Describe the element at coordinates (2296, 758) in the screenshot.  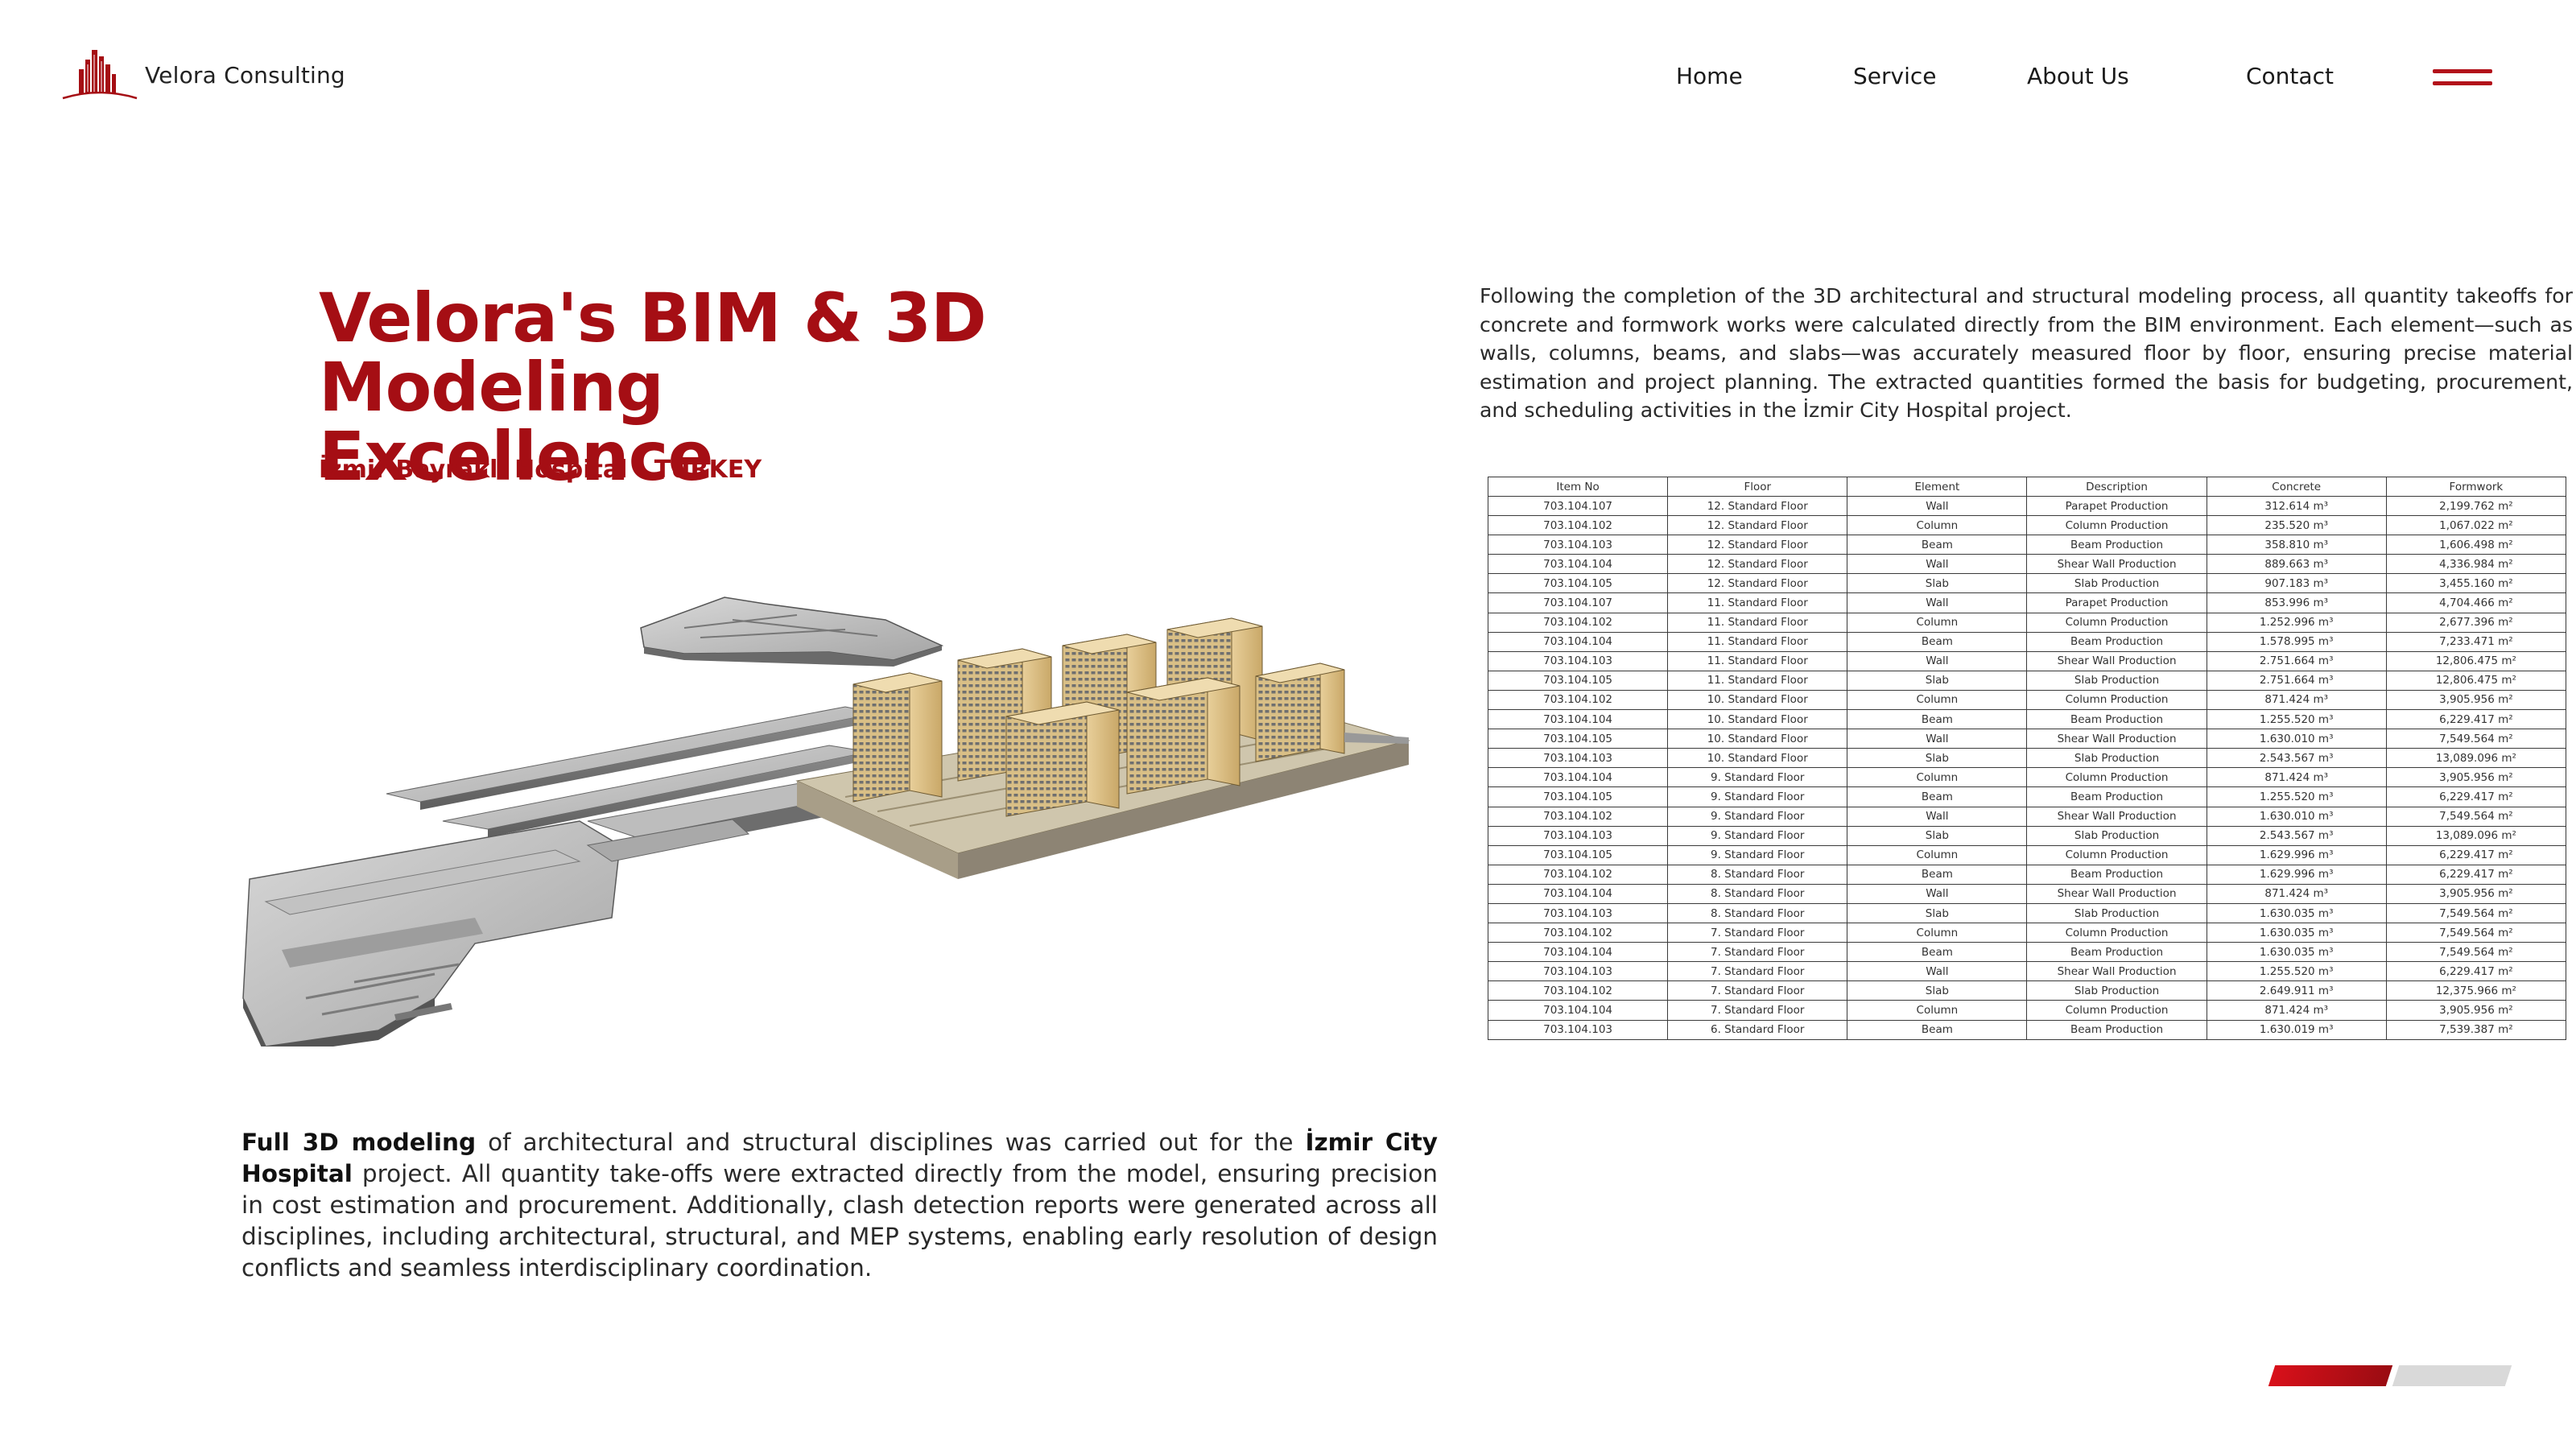
I see `table-cell: 2.543.567 m³` at that location.